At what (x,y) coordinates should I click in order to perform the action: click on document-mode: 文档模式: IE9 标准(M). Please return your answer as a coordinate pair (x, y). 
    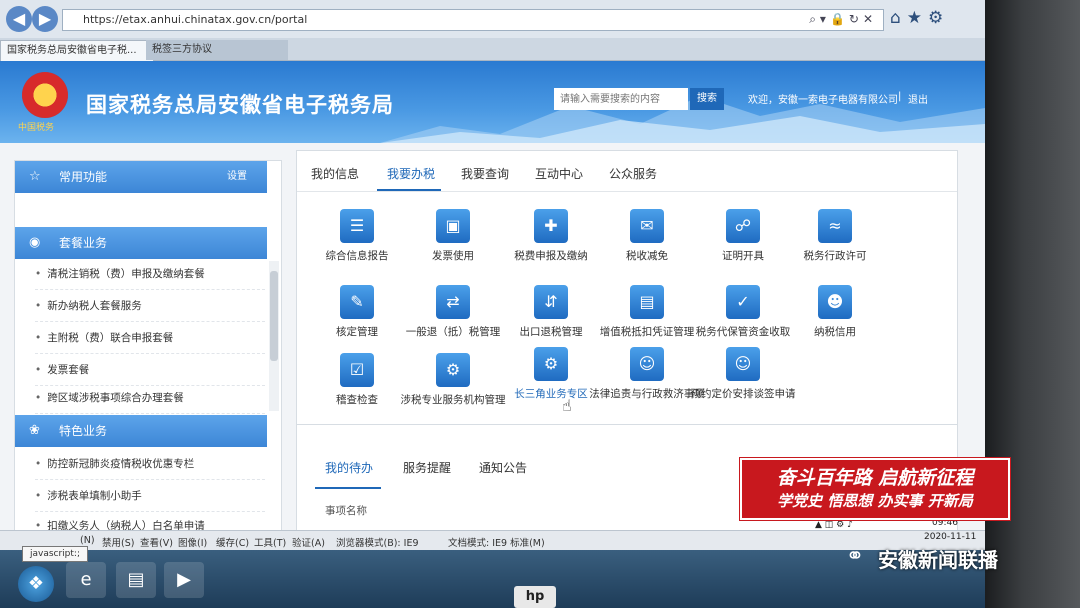
    Looking at the image, I should click on (496, 542).